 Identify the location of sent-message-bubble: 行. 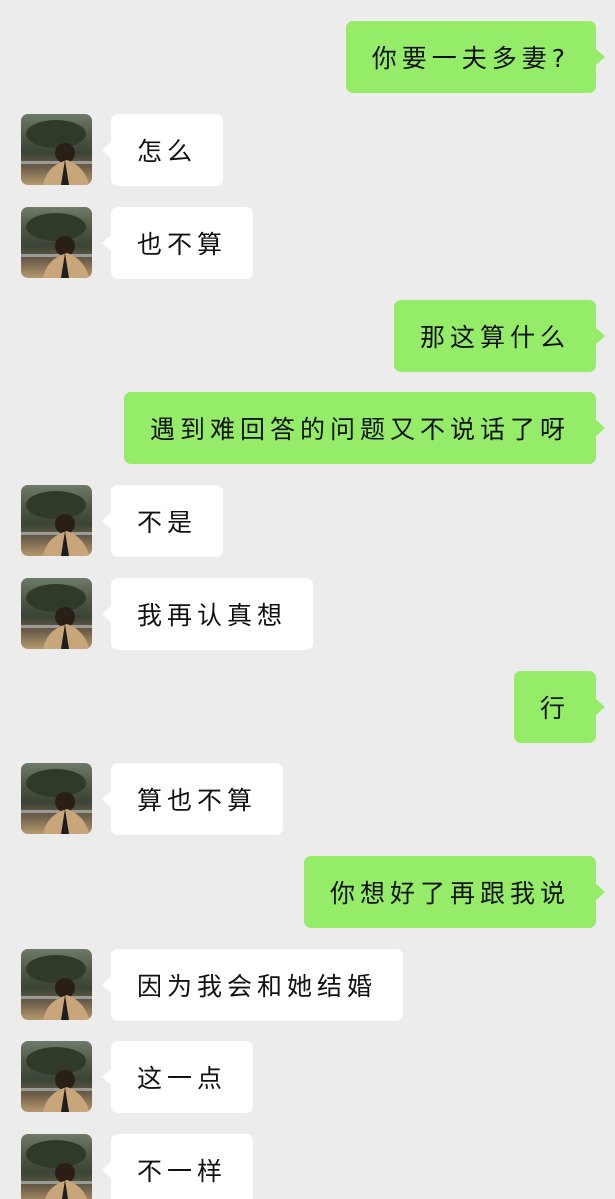
(559, 707).